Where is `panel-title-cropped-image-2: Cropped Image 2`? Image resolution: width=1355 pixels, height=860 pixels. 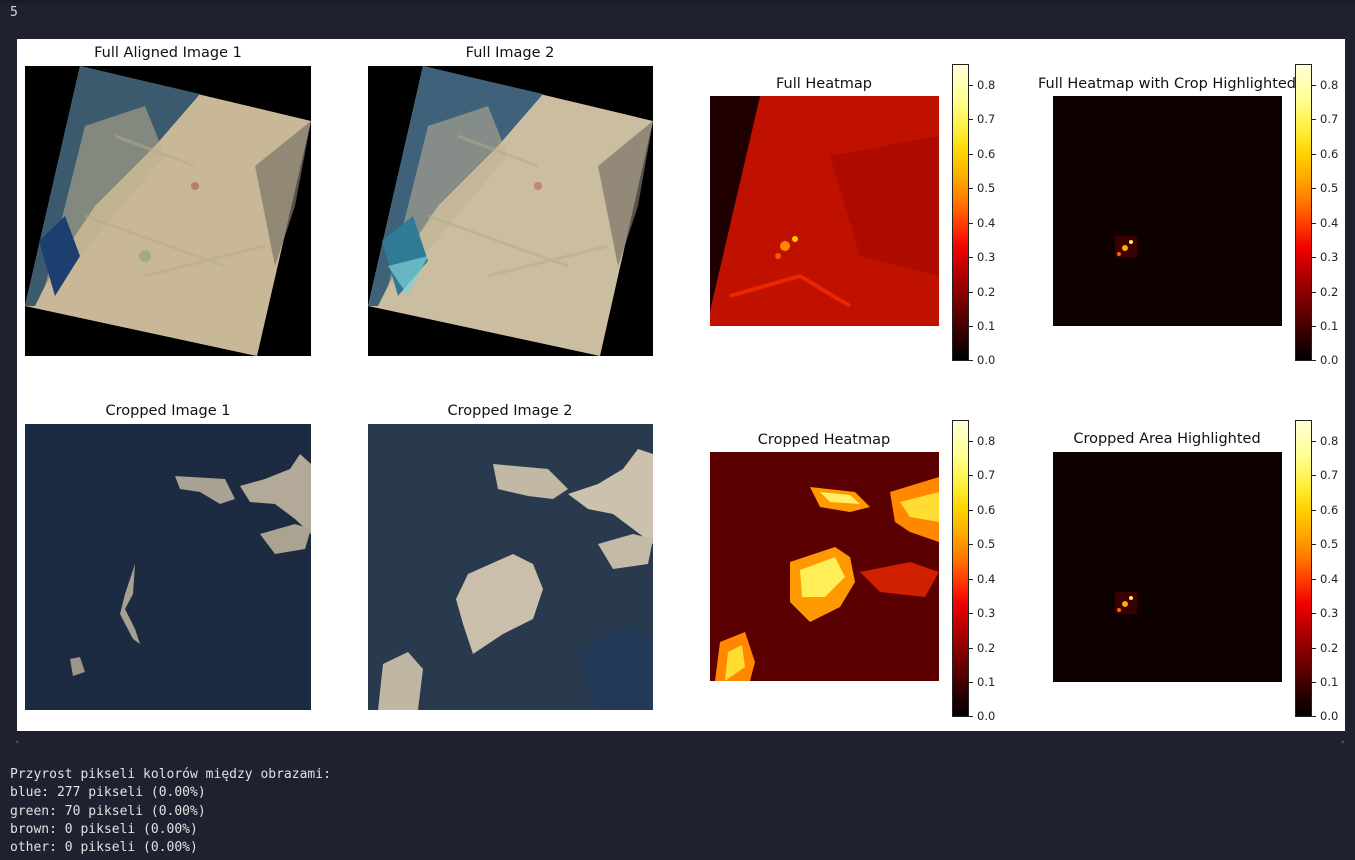 panel-title-cropped-image-2: Cropped Image 2 is located at coordinates (510, 411).